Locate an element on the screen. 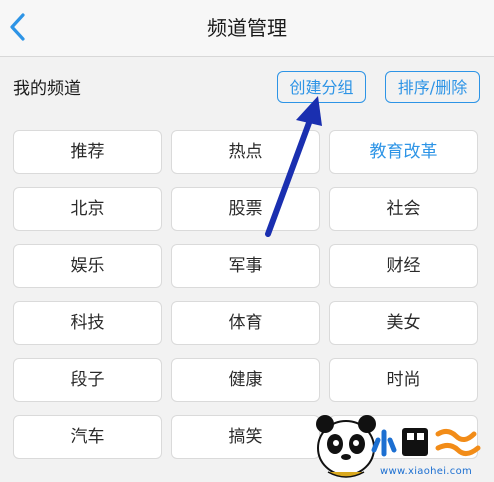  sort-delete-button: 排序/删除 is located at coordinates (432, 87).